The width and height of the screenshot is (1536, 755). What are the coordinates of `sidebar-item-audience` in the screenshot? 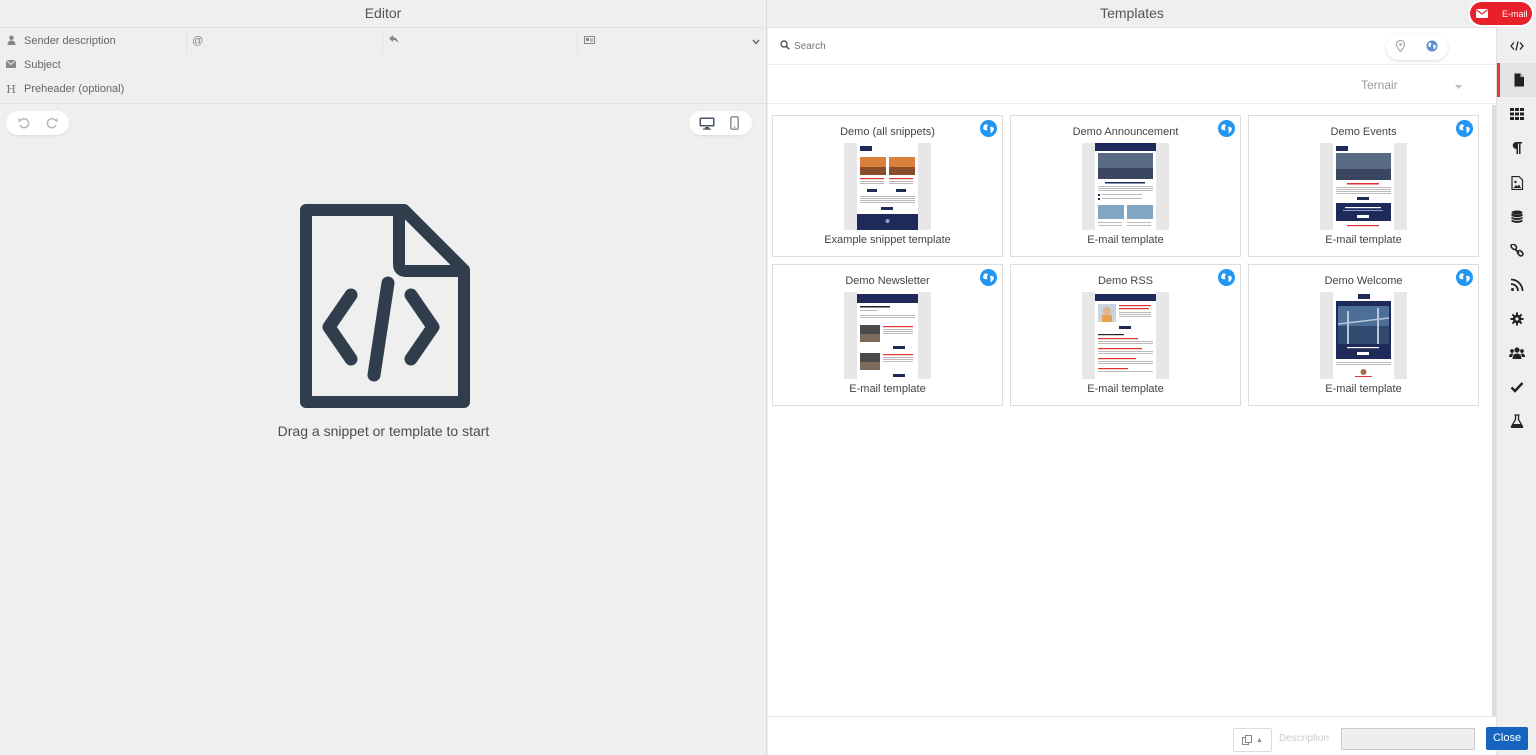 It's located at (1516, 353).